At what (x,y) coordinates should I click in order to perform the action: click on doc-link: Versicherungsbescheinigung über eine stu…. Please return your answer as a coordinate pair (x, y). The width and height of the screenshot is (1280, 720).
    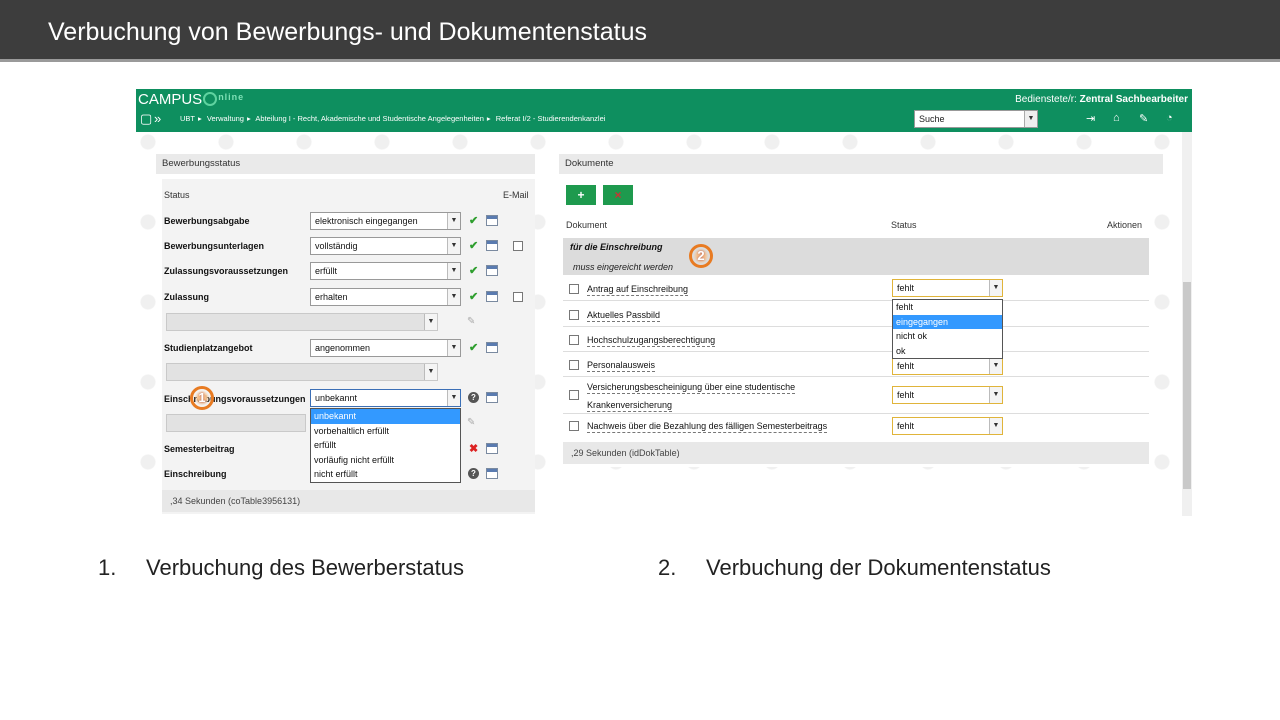
    Looking at the image, I should click on (691, 387).